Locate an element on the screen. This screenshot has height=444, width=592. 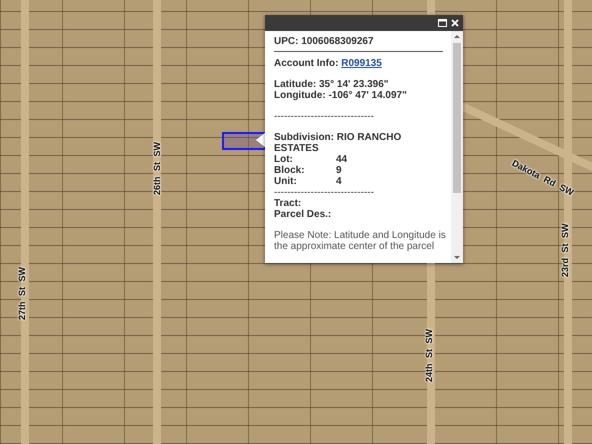
account-link: R099135 is located at coordinates (361, 63).